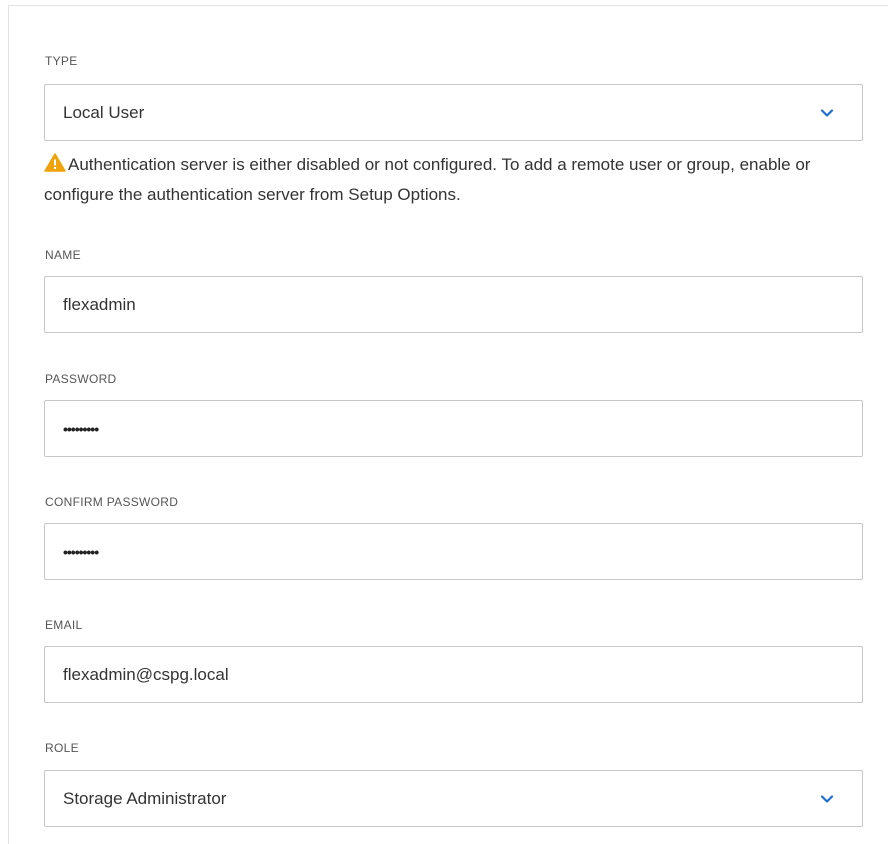 The height and width of the screenshot is (844, 888). What do you see at coordinates (453, 428) in the screenshot?
I see `password-input: •••••••••` at bounding box center [453, 428].